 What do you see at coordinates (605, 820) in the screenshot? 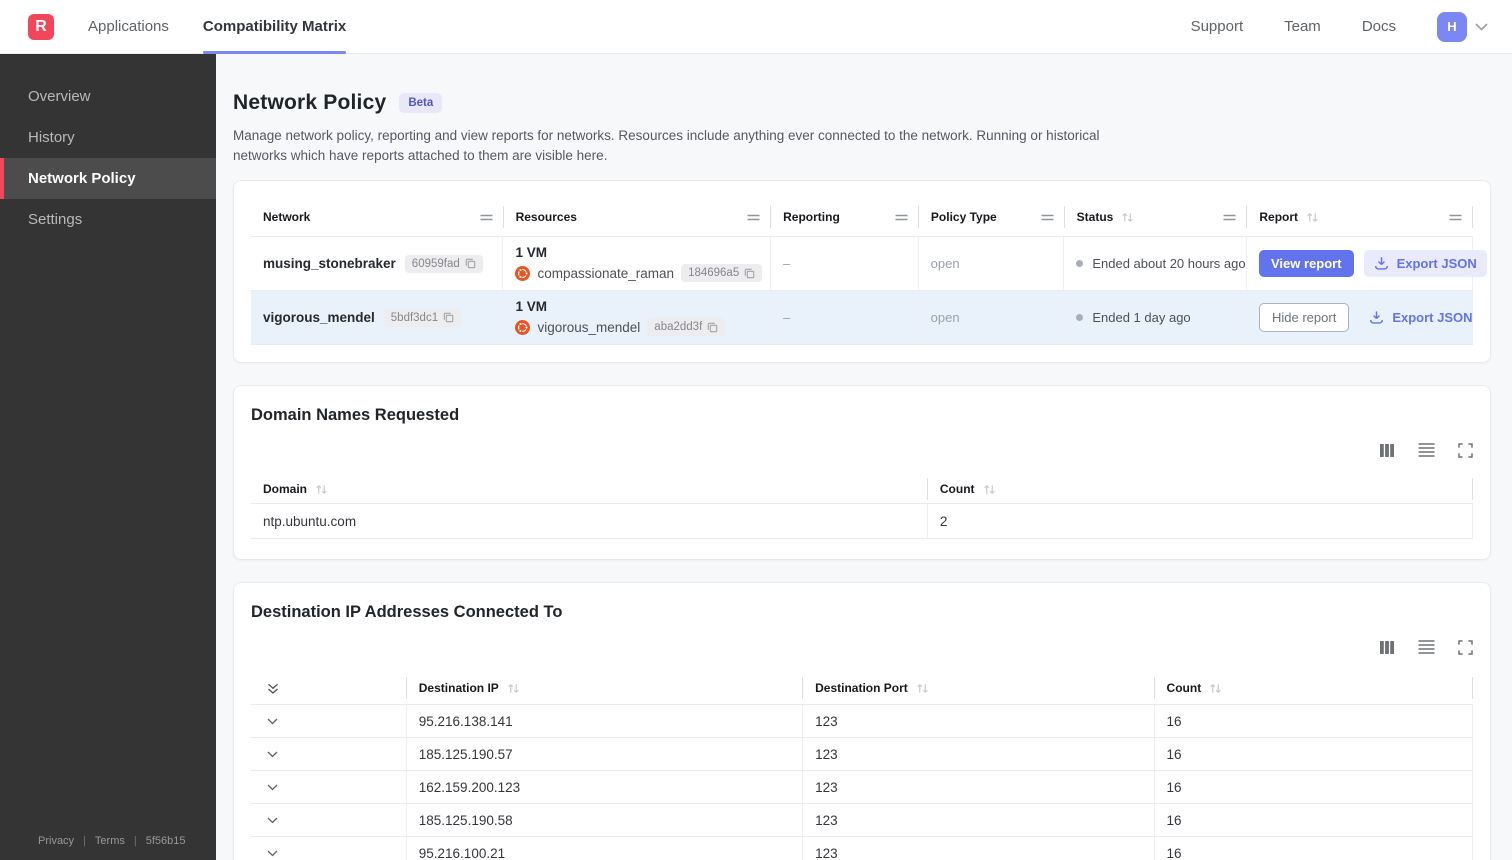
I see `destination-ip-cell: 185.125.190.58` at bounding box center [605, 820].